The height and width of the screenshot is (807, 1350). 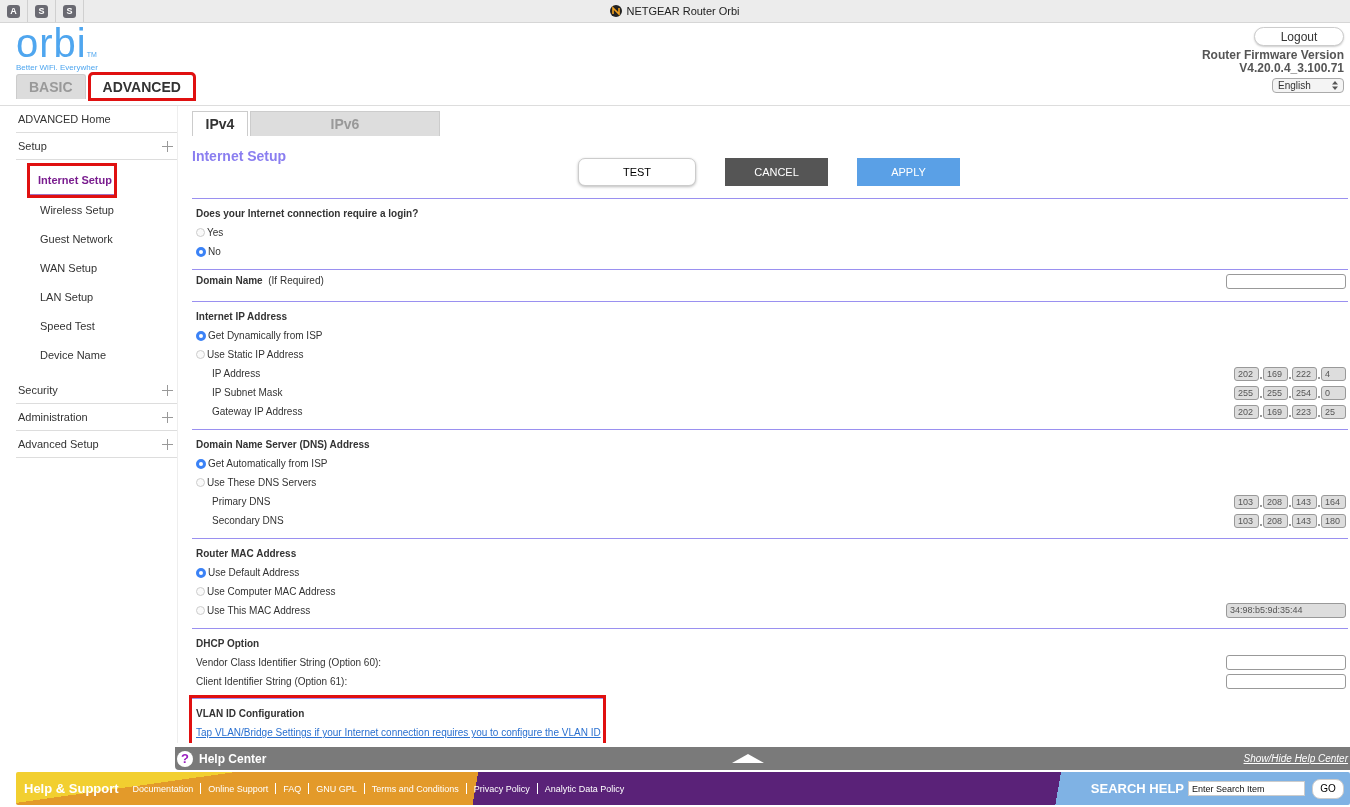 What do you see at coordinates (1328, 788) in the screenshot?
I see `go-button: GO` at bounding box center [1328, 788].